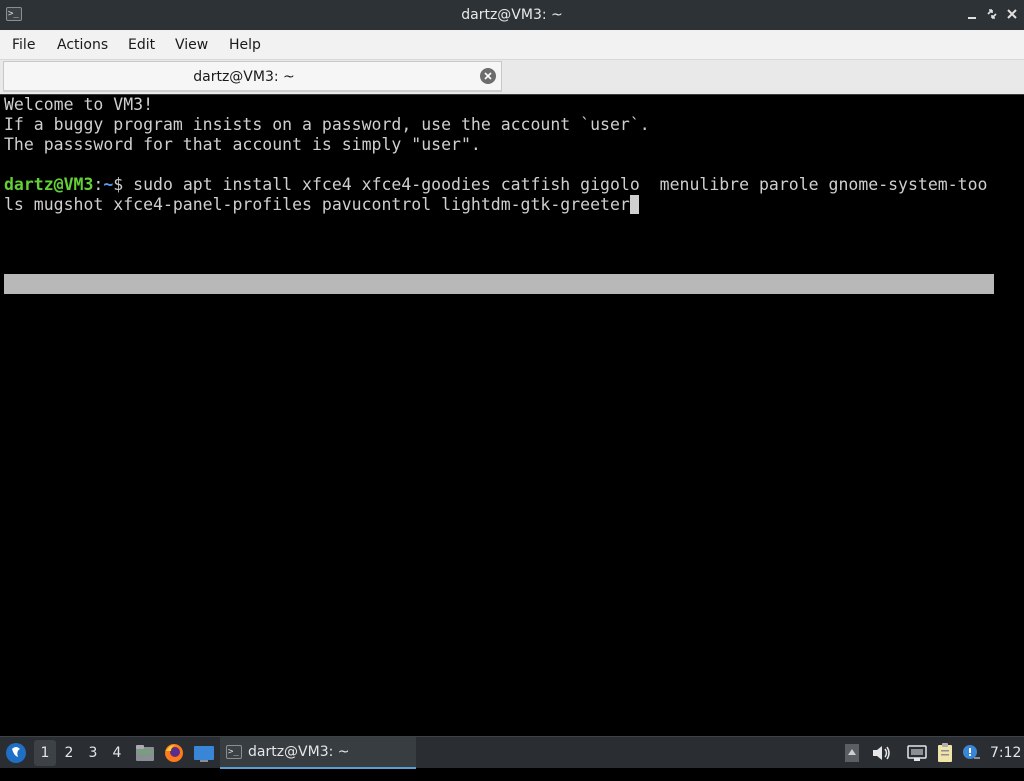 The height and width of the screenshot is (781, 1024). I want to click on menu-edit: Edit, so click(141, 45).